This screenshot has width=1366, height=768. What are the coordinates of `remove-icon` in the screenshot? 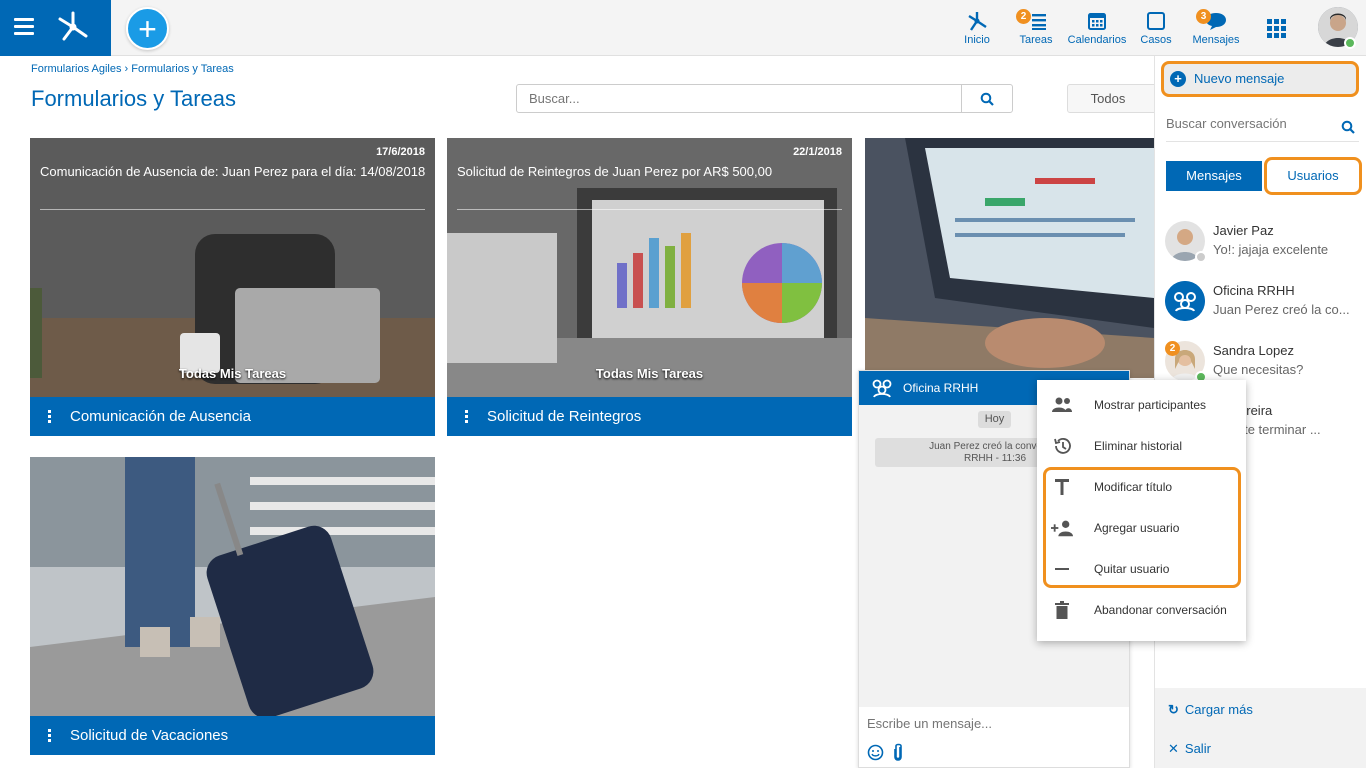 It's located at (1062, 569).